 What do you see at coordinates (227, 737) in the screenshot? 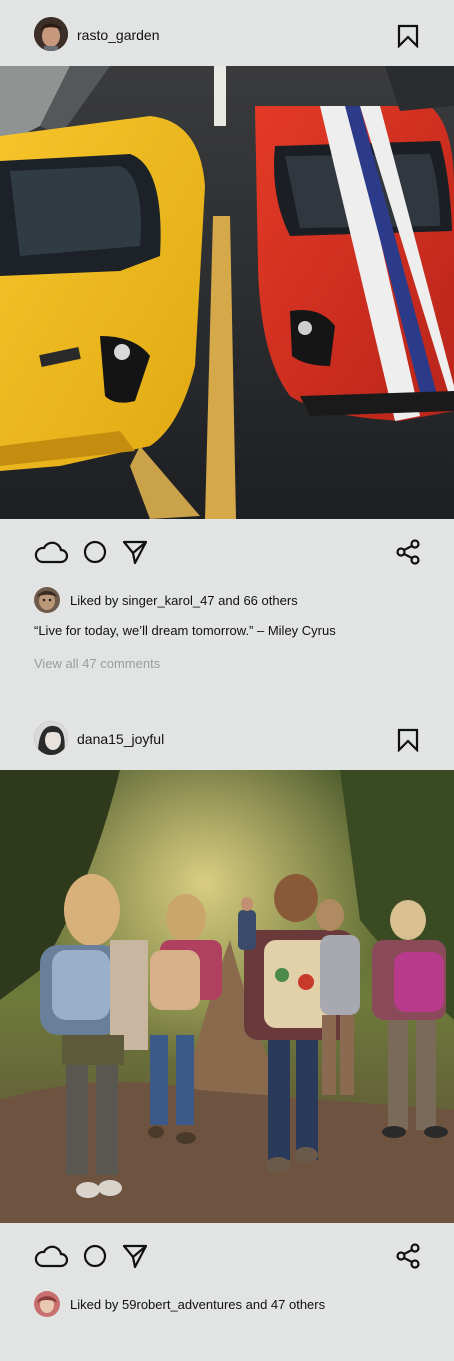
I see `post-header: dana15_joyful` at bounding box center [227, 737].